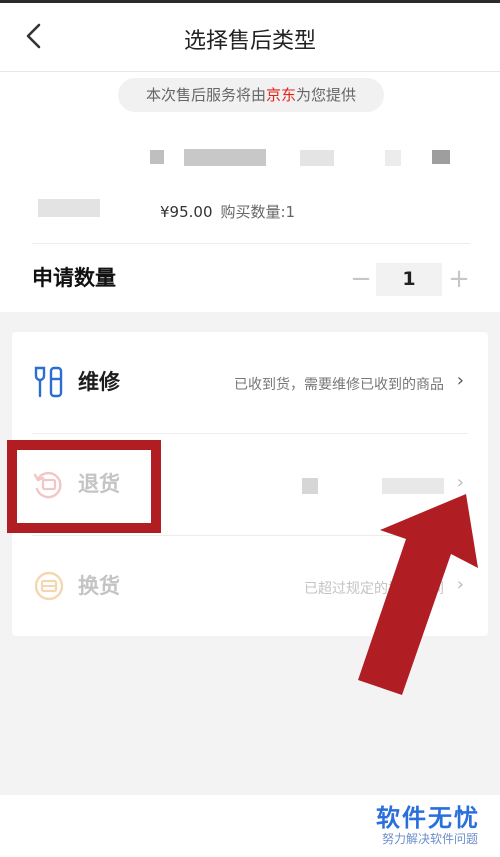  What do you see at coordinates (409, 279) in the screenshot?
I see `quantity-value: 1` at bounding box center [409, 279].